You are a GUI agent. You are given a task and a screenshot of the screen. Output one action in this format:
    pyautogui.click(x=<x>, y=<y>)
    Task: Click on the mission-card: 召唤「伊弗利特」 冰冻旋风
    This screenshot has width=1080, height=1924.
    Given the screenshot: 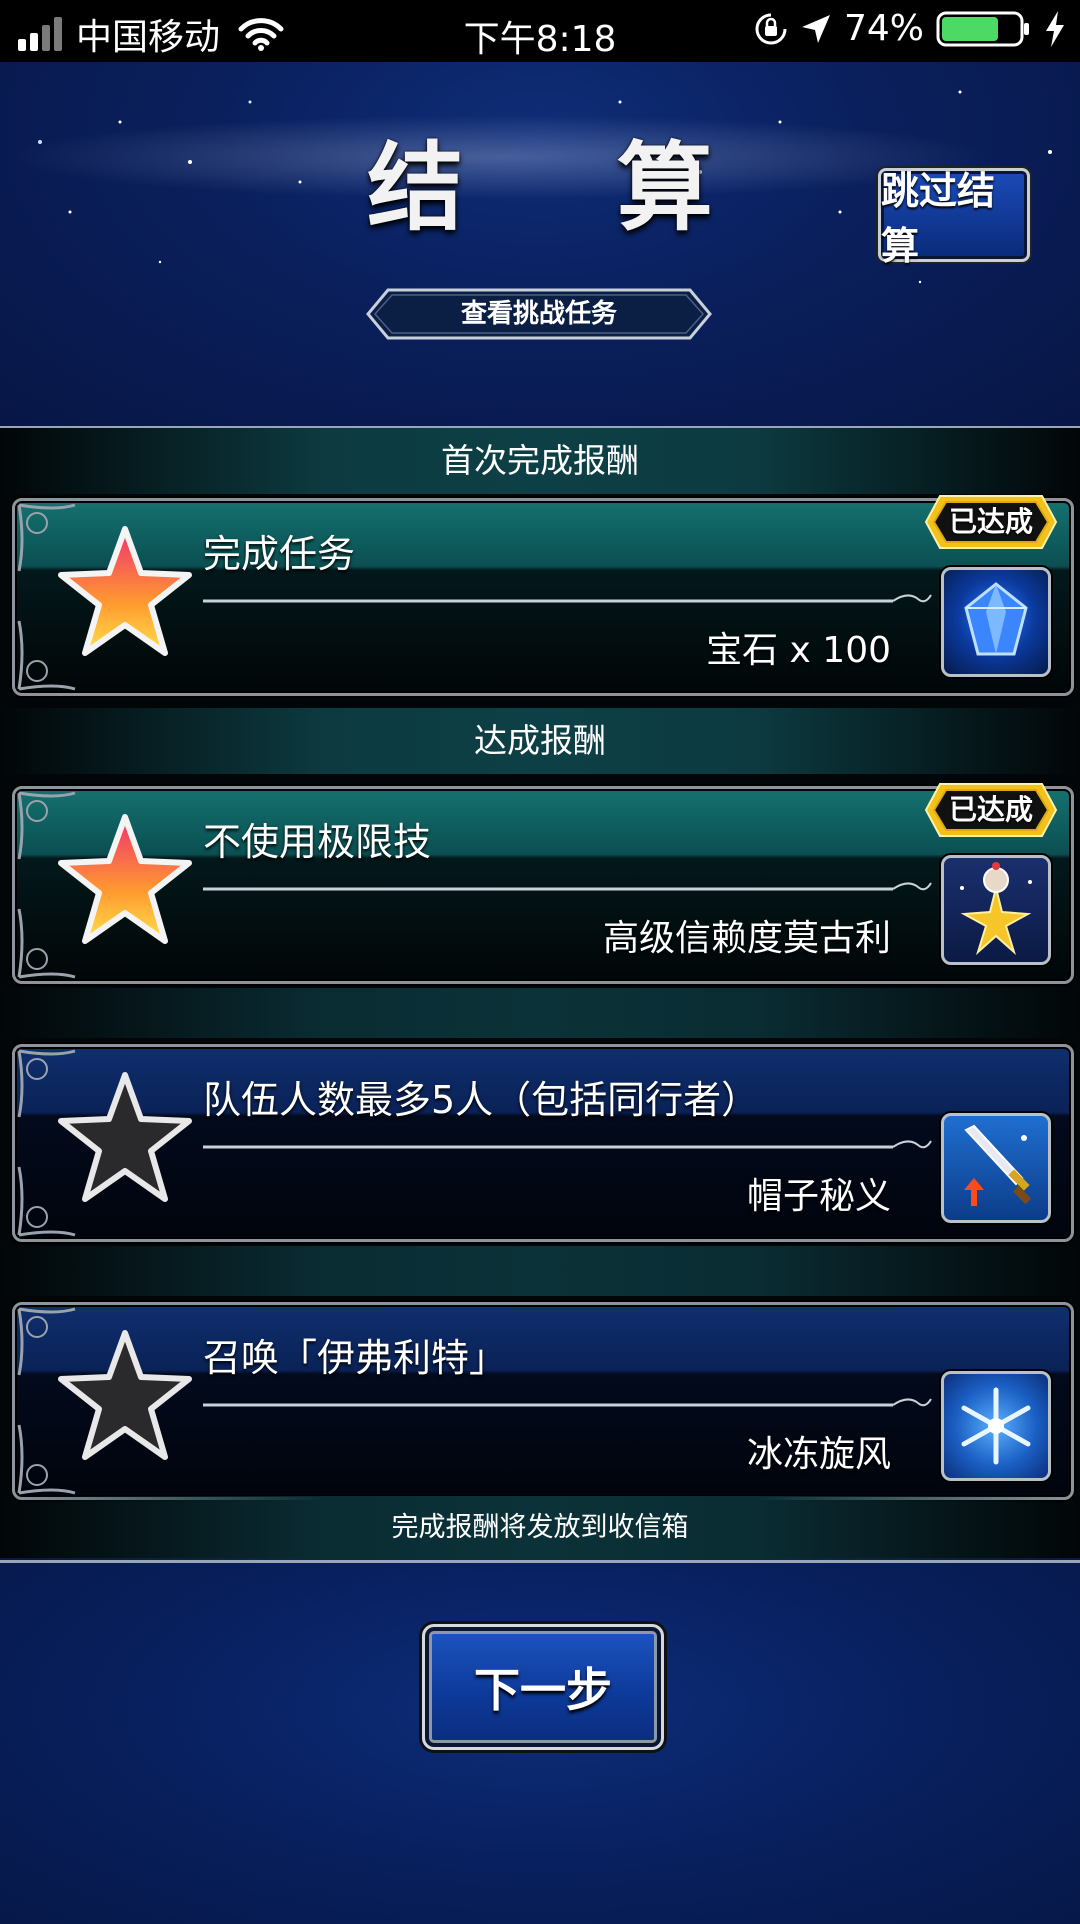 What is the action you would take?
    pyautogui.click(x=543, y=1401)
    